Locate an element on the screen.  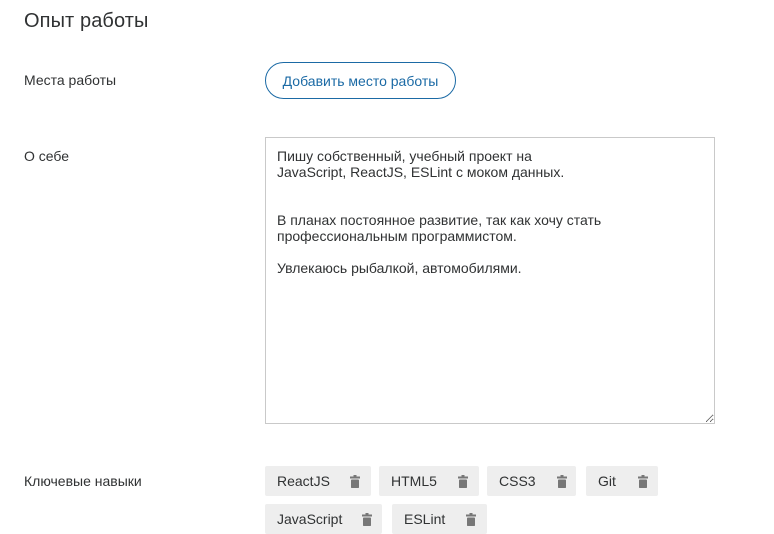
skill-label: CSS3 is located at coordinates (517, 481).